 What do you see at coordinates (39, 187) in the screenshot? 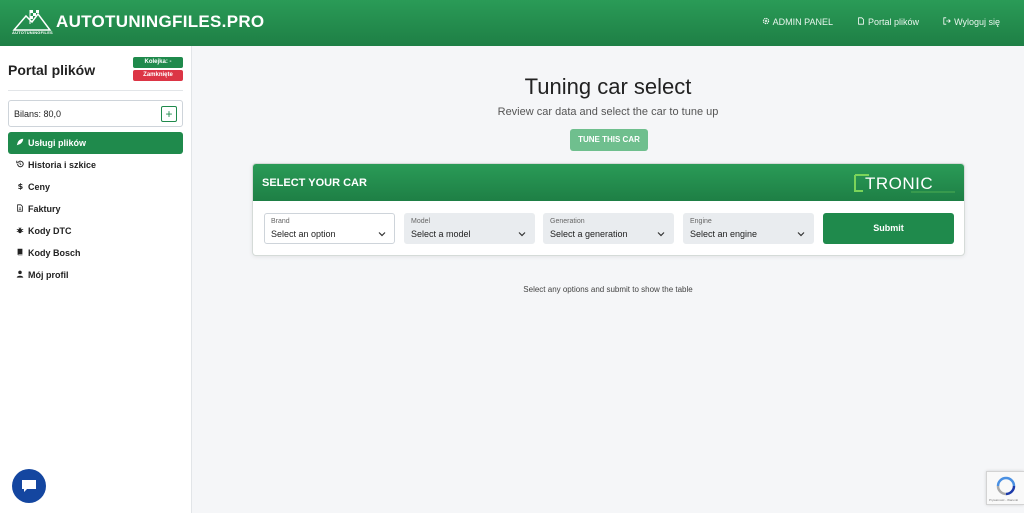
I see `sidebar-item-label: Ceny` at bounding box center [39, 187].